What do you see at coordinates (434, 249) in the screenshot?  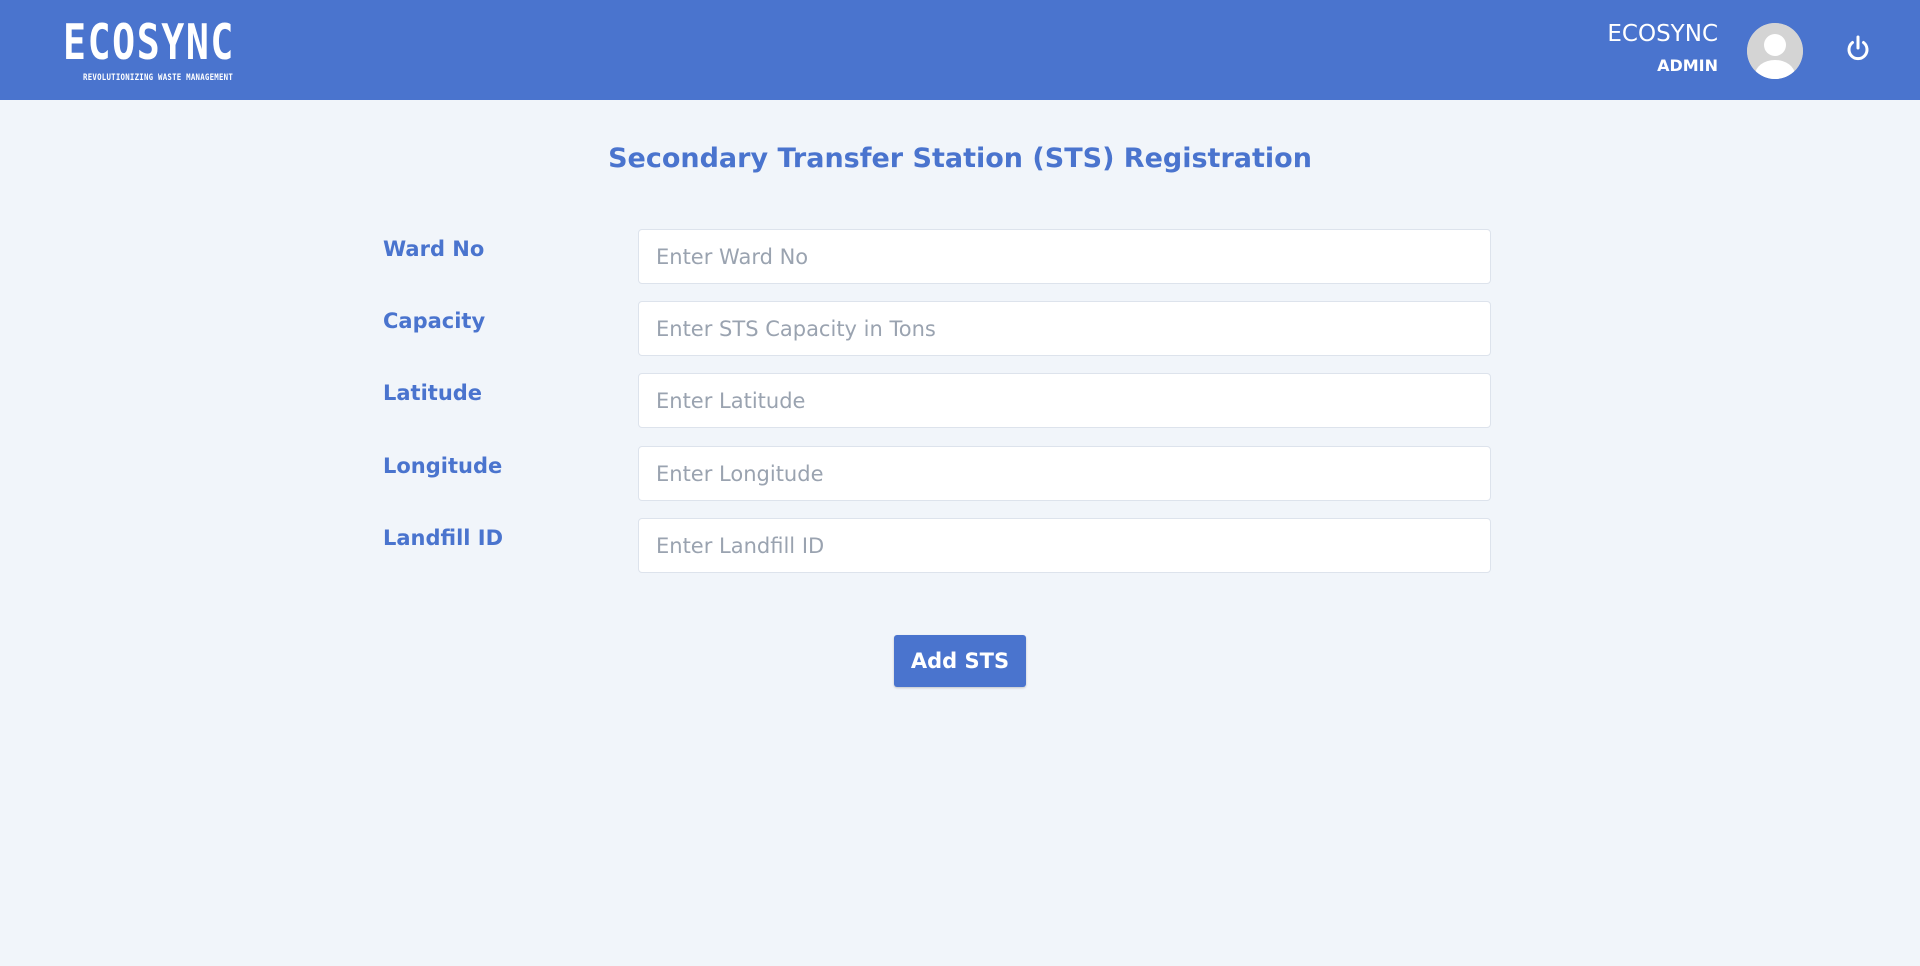 I see `ward-no-label: Ward No` at bounding box center [434, 249].